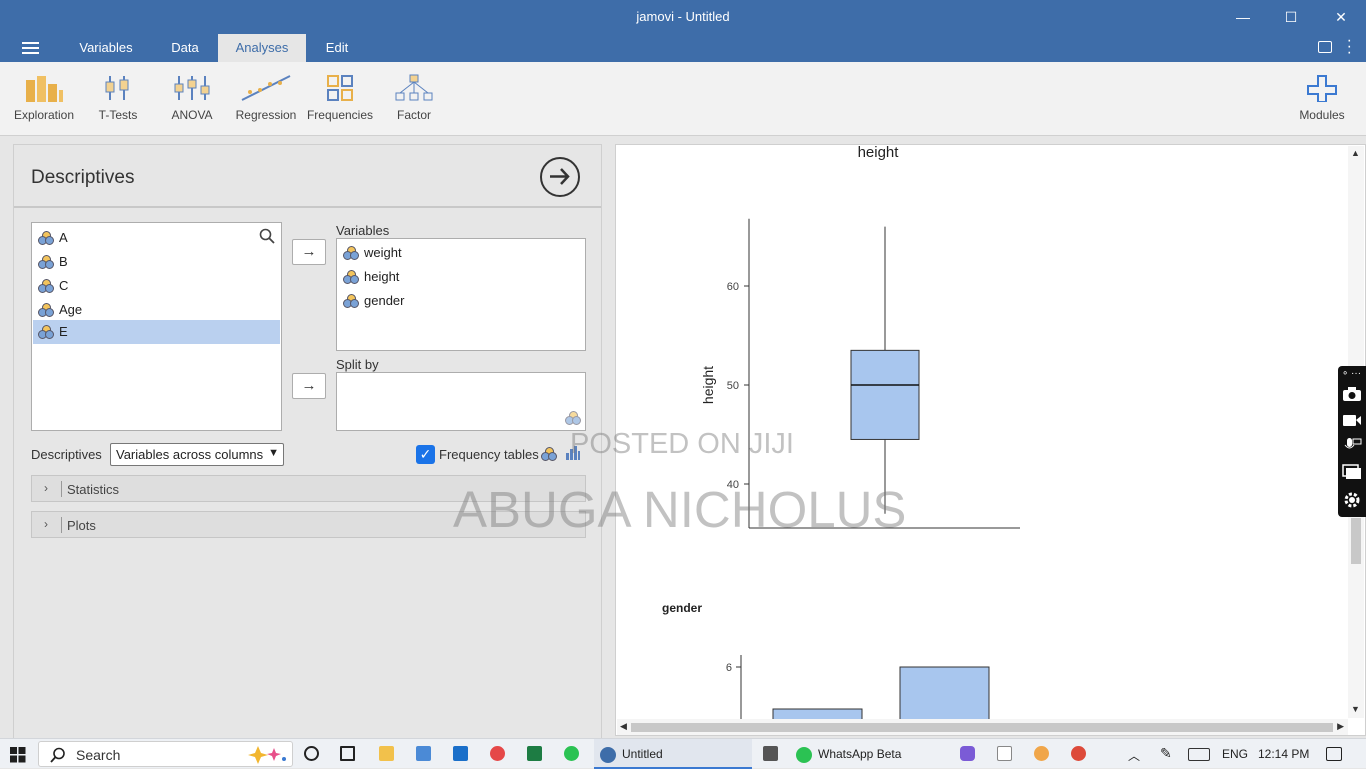  Describe the element at coordinates (185, 48) in the screenshot. I see `tab-data: Data` at that location.